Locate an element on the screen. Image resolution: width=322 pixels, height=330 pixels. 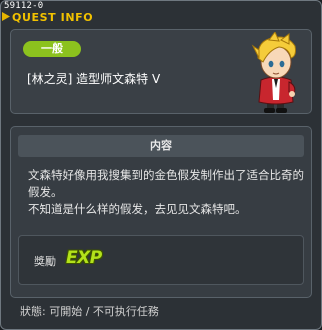
reward-label: 獎勵 is located at coordinates (45, 261).